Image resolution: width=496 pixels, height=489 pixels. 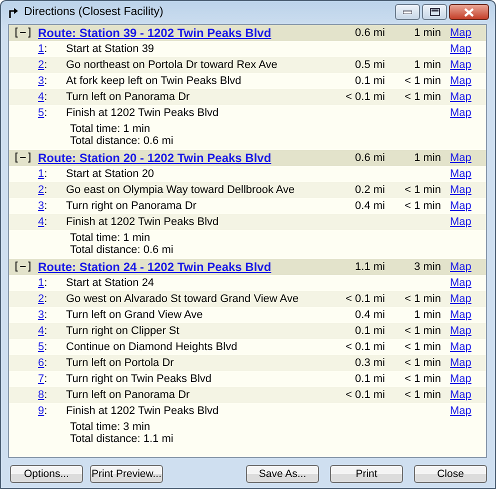 I want to click on total-distance: Total distance: 0.6 mi, so click(x=122, y=141).